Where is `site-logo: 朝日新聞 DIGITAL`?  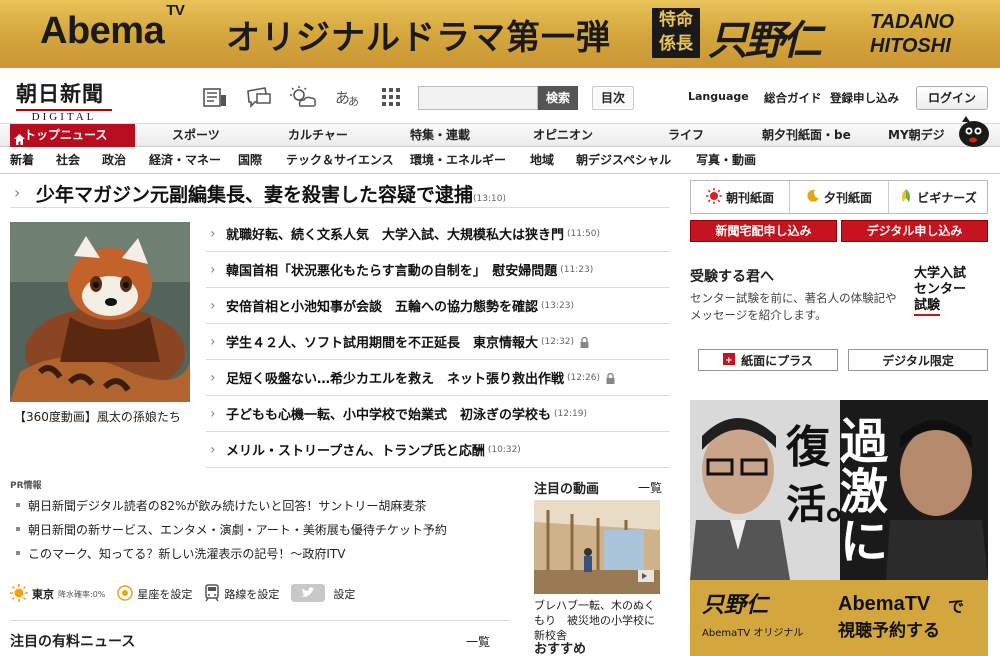
site-logo: 朝日新聞 DIGITAL is located at coordinates (73, 100).